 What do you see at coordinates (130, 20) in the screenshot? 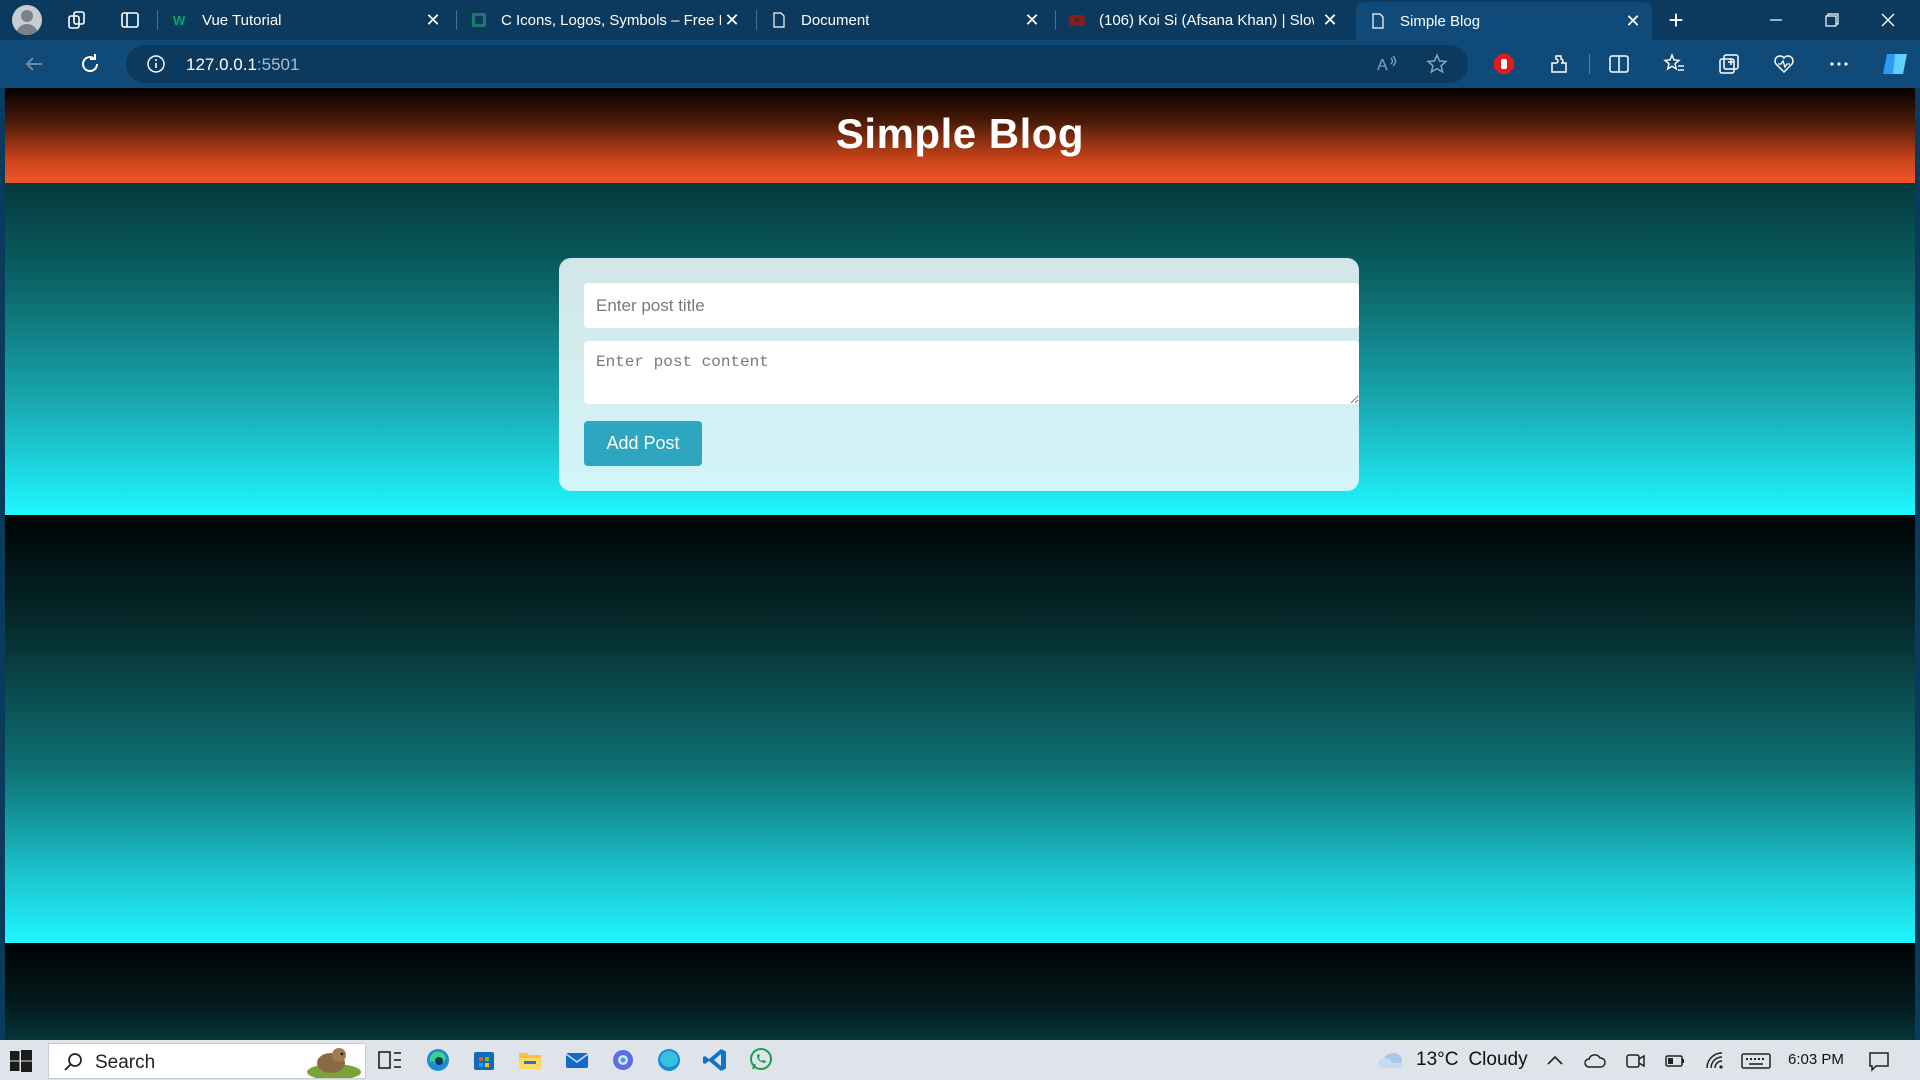
I see `tab-actions-icon` at bounding box center [130, 20].